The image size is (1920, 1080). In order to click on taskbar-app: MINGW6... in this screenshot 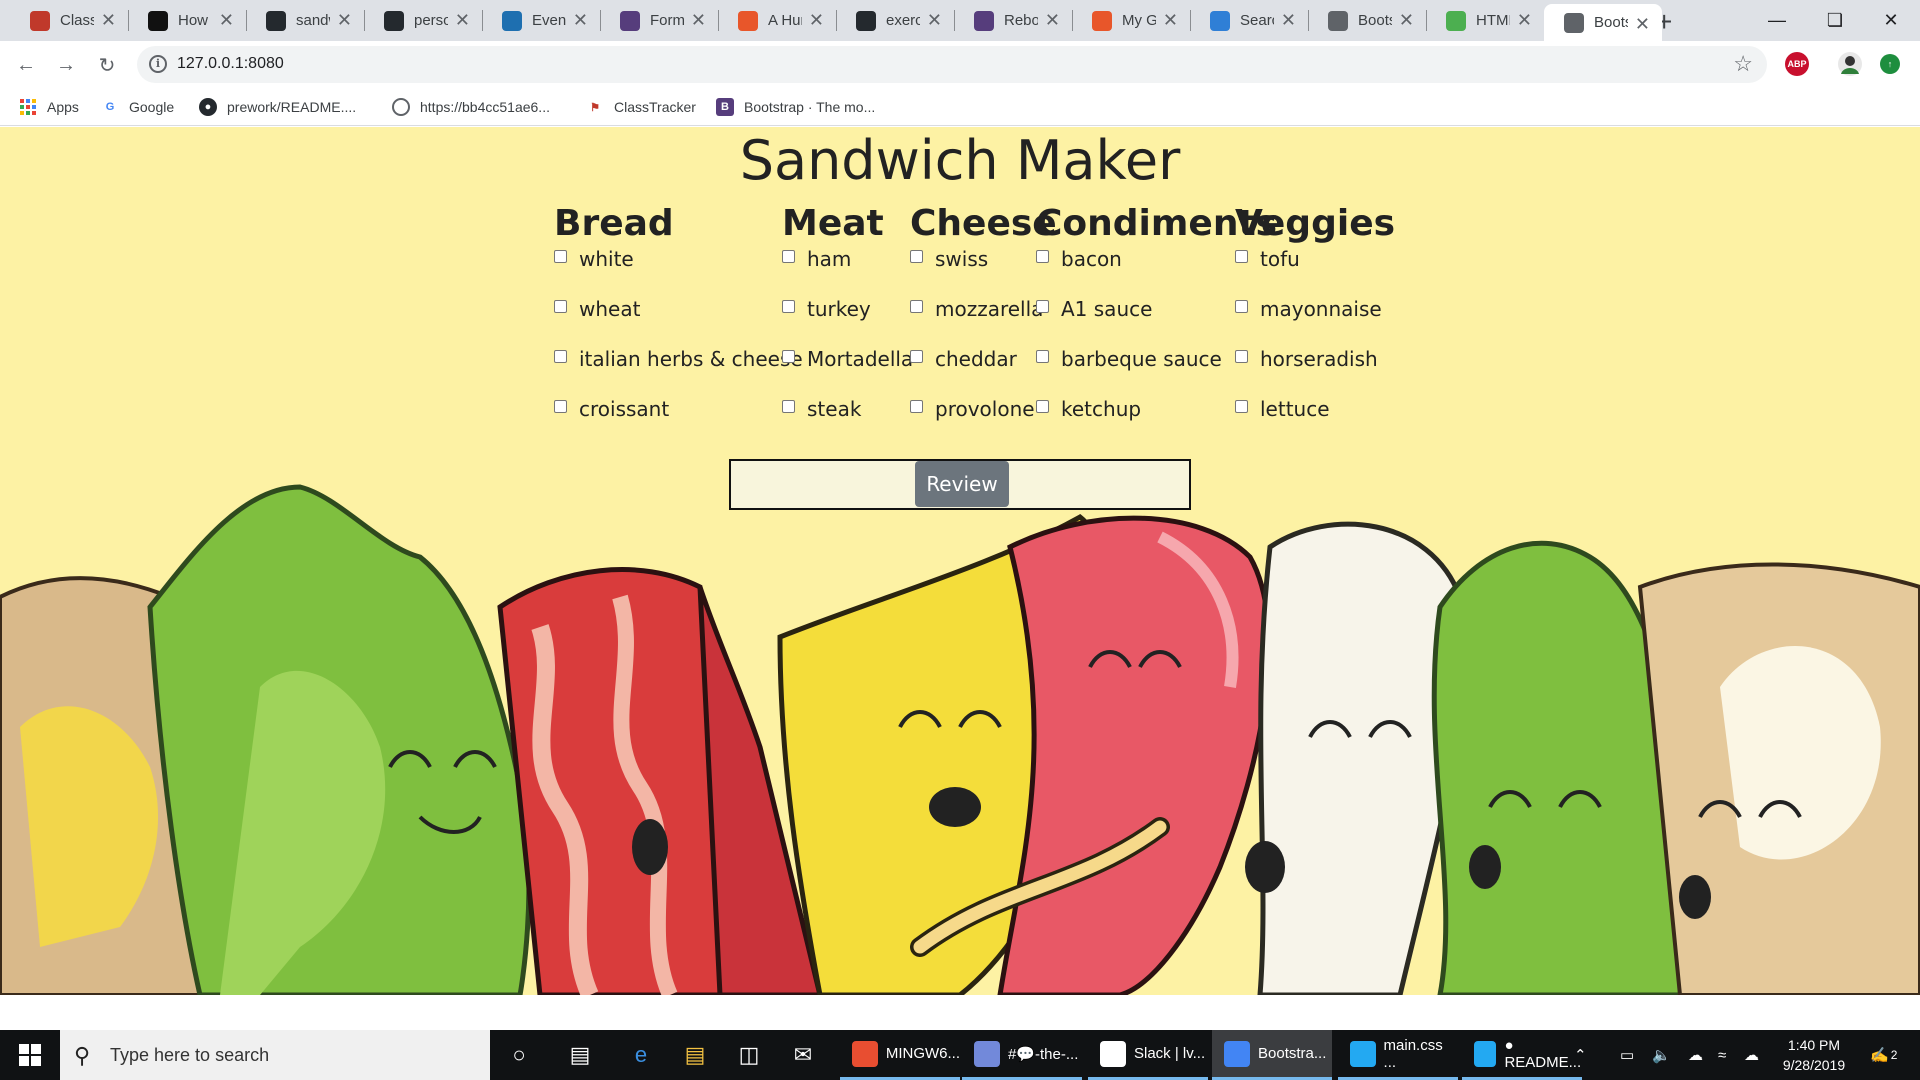, I will do `click(900, 1055)`.